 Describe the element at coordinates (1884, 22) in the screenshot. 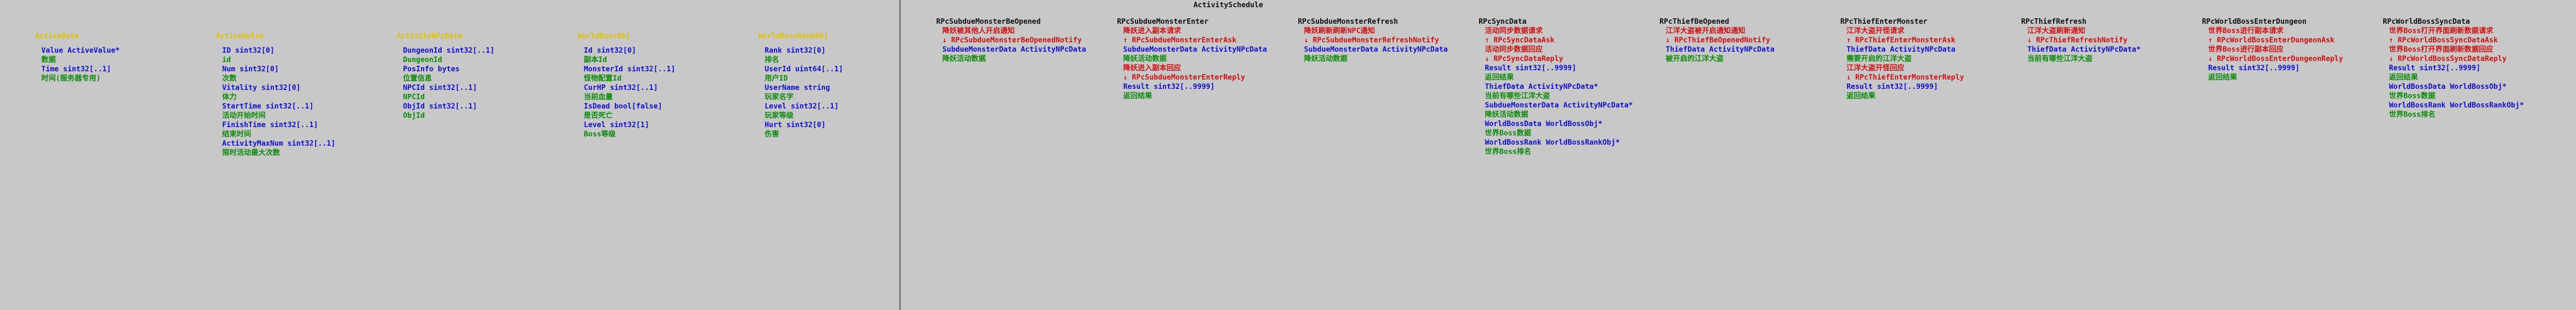

I see `rpc-5-title: RPcThiefEnterMonster` at that location.